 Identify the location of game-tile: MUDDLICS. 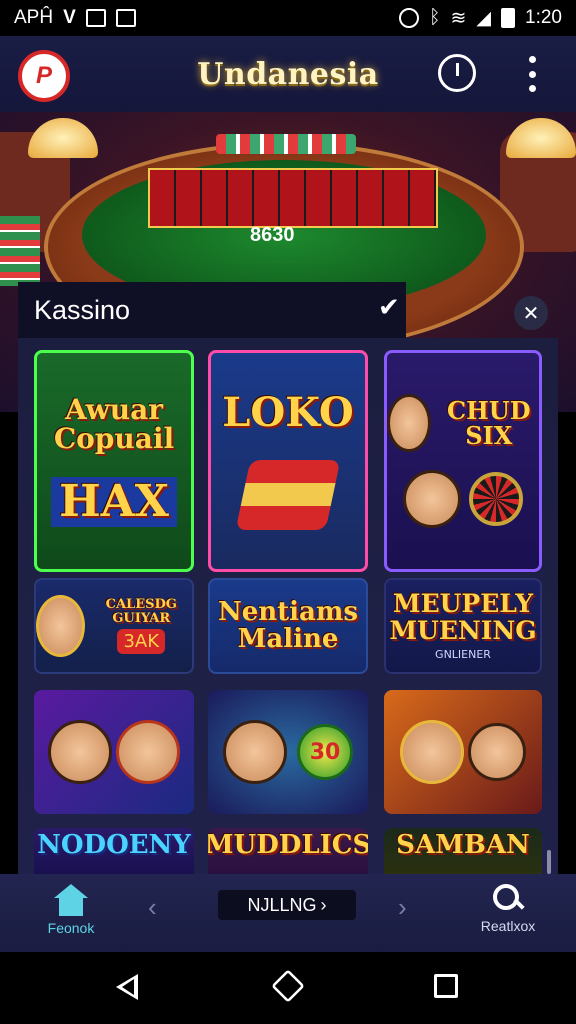
(288, 851).